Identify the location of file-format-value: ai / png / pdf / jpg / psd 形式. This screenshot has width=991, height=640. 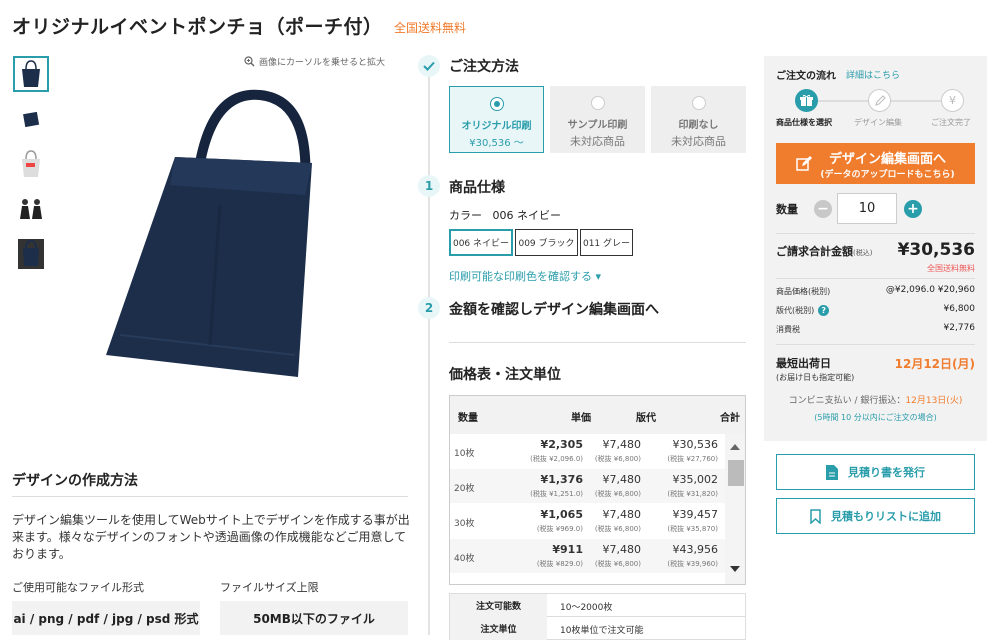
(106, 618).